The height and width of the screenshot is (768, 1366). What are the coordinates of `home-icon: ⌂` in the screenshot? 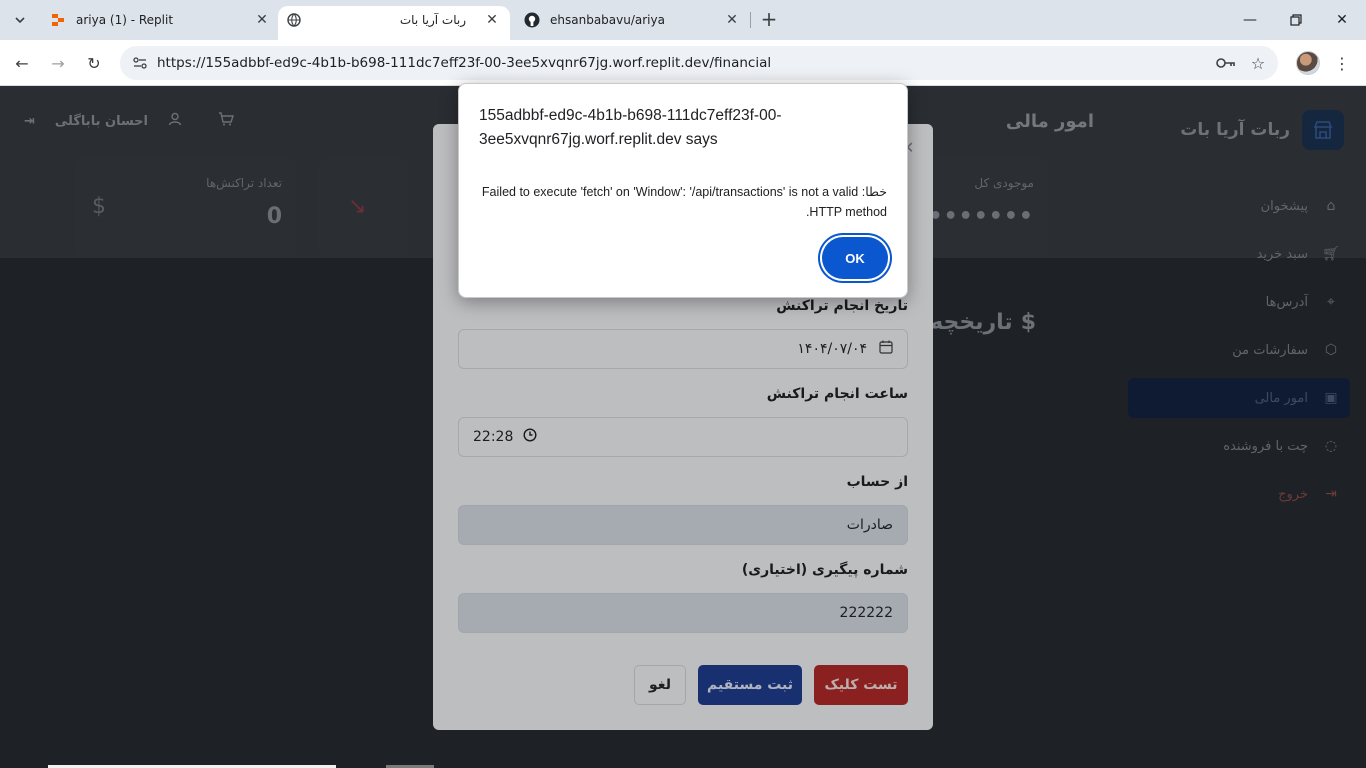 It's located at (1331, 206).